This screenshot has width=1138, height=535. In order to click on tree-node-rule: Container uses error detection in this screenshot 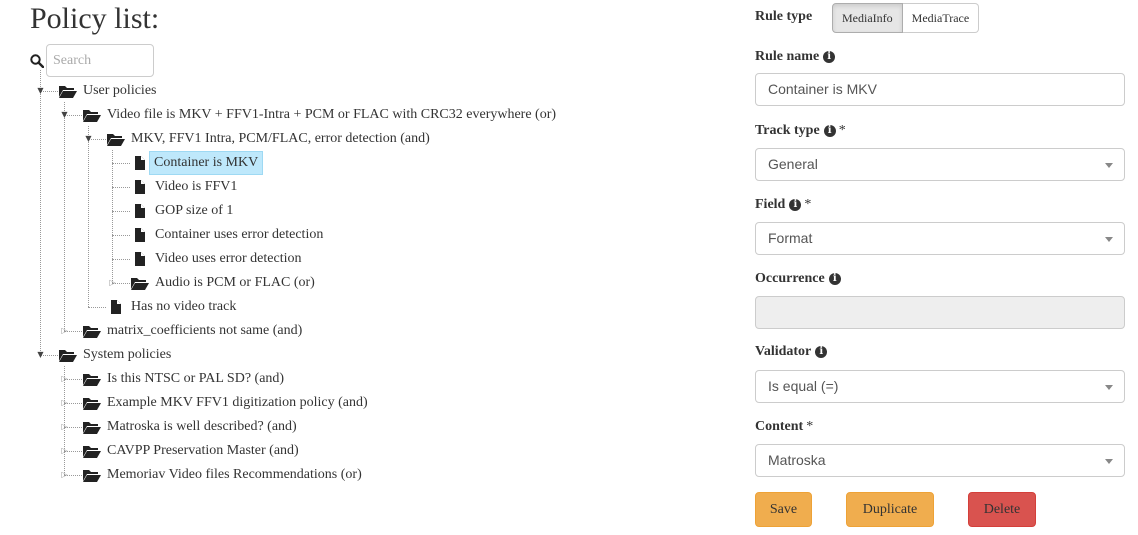, I will do `click(227, 235)`.